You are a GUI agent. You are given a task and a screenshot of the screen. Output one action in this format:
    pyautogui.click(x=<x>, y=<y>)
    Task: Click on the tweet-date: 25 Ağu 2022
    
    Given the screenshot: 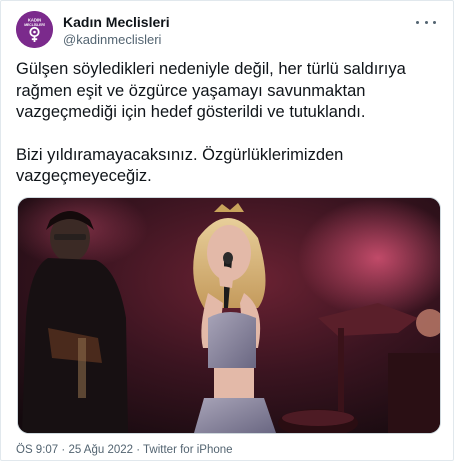 What is the action you would take?
    pyautogui.click(x=100, y=450)
    